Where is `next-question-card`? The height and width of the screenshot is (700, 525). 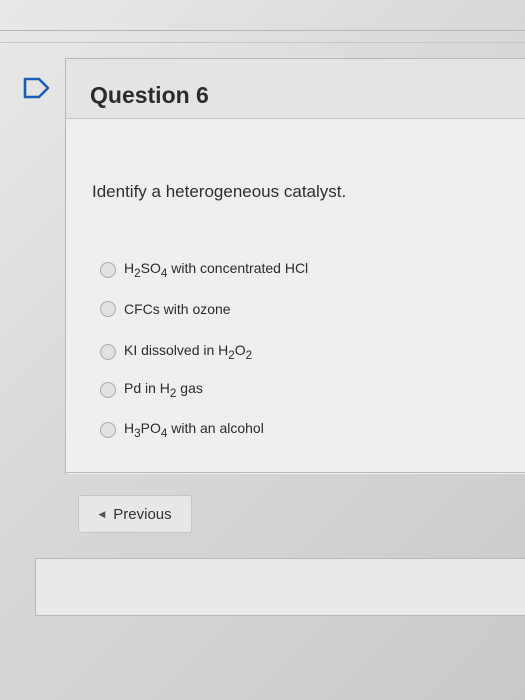
next-question-card is located at coordinates (280, 587).